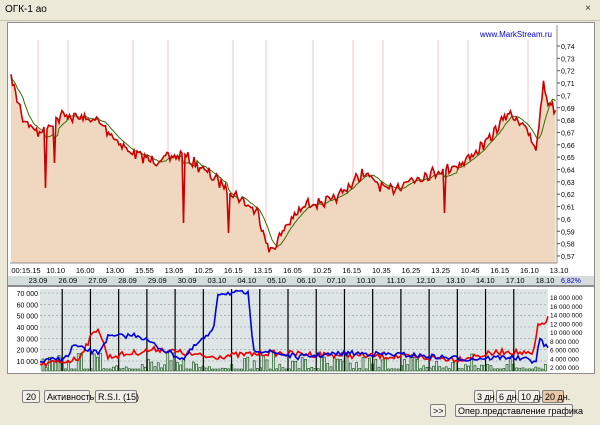 The width and height of the screenshot is (600, 425). What do you see at coordinates (28, 305) in the screenshot?
I see `left-tick-label: 60 000` at bounding box center [28, 305].